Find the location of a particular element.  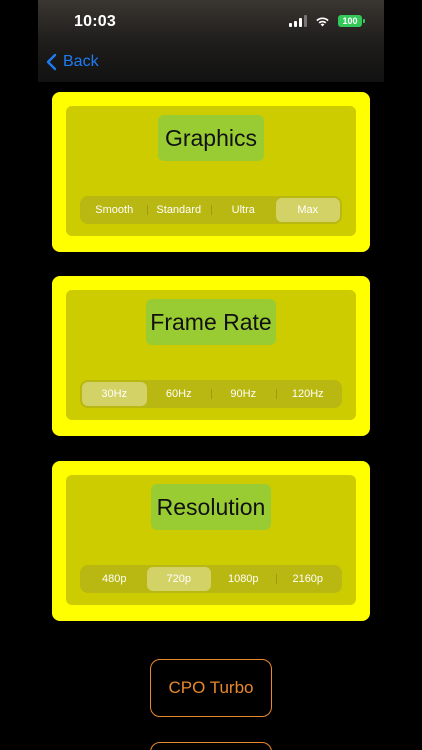

battery-icon: 100 is located at coordinates (351, 21).